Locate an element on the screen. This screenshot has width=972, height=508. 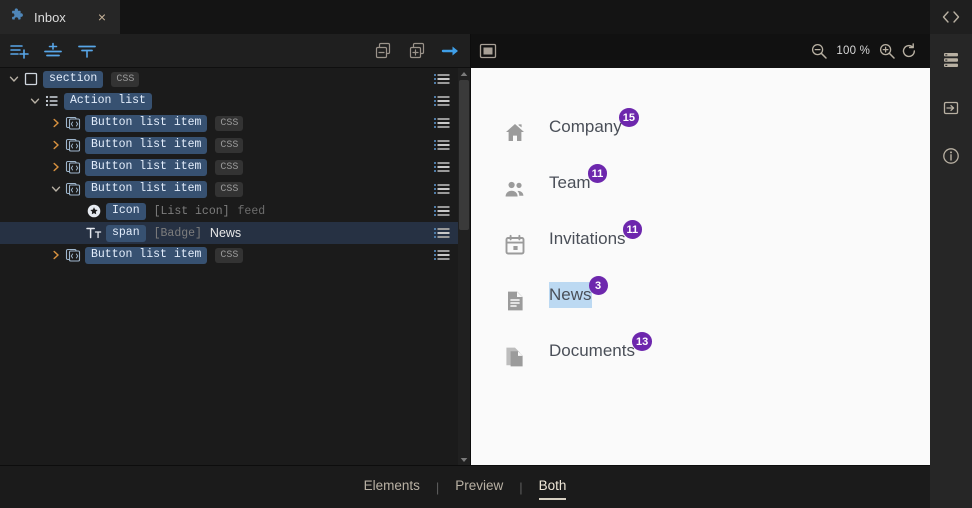
layers-list-icon is located at coordinates (951, 60).